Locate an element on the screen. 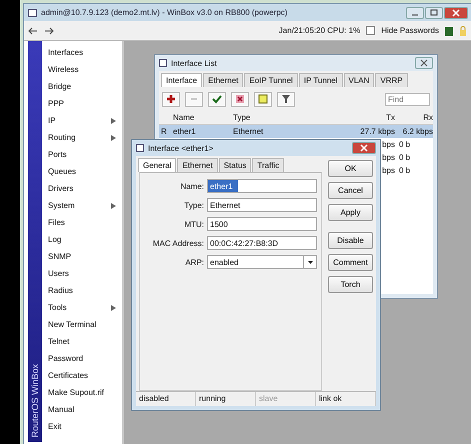  table-cell-text: 27.7 kbps is located at coordinates (377, 131).